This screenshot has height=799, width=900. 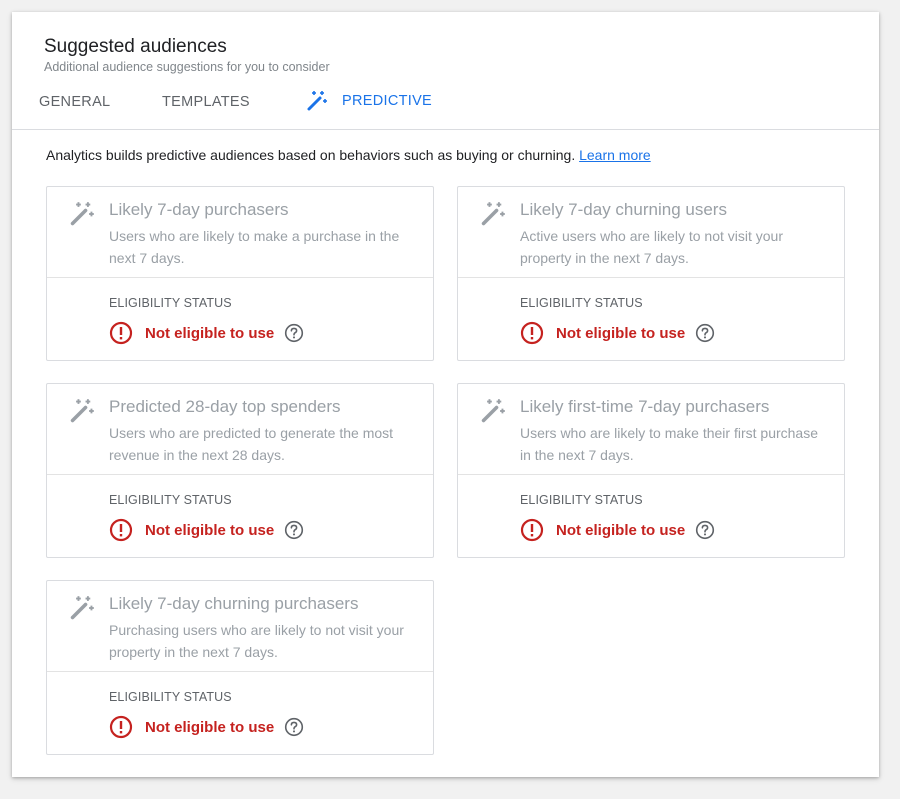 What do you see at coordinates (623, 209) in the screenshot?
I see `card-title: Likely 7-day churning users` at bounding box center [623, 209].